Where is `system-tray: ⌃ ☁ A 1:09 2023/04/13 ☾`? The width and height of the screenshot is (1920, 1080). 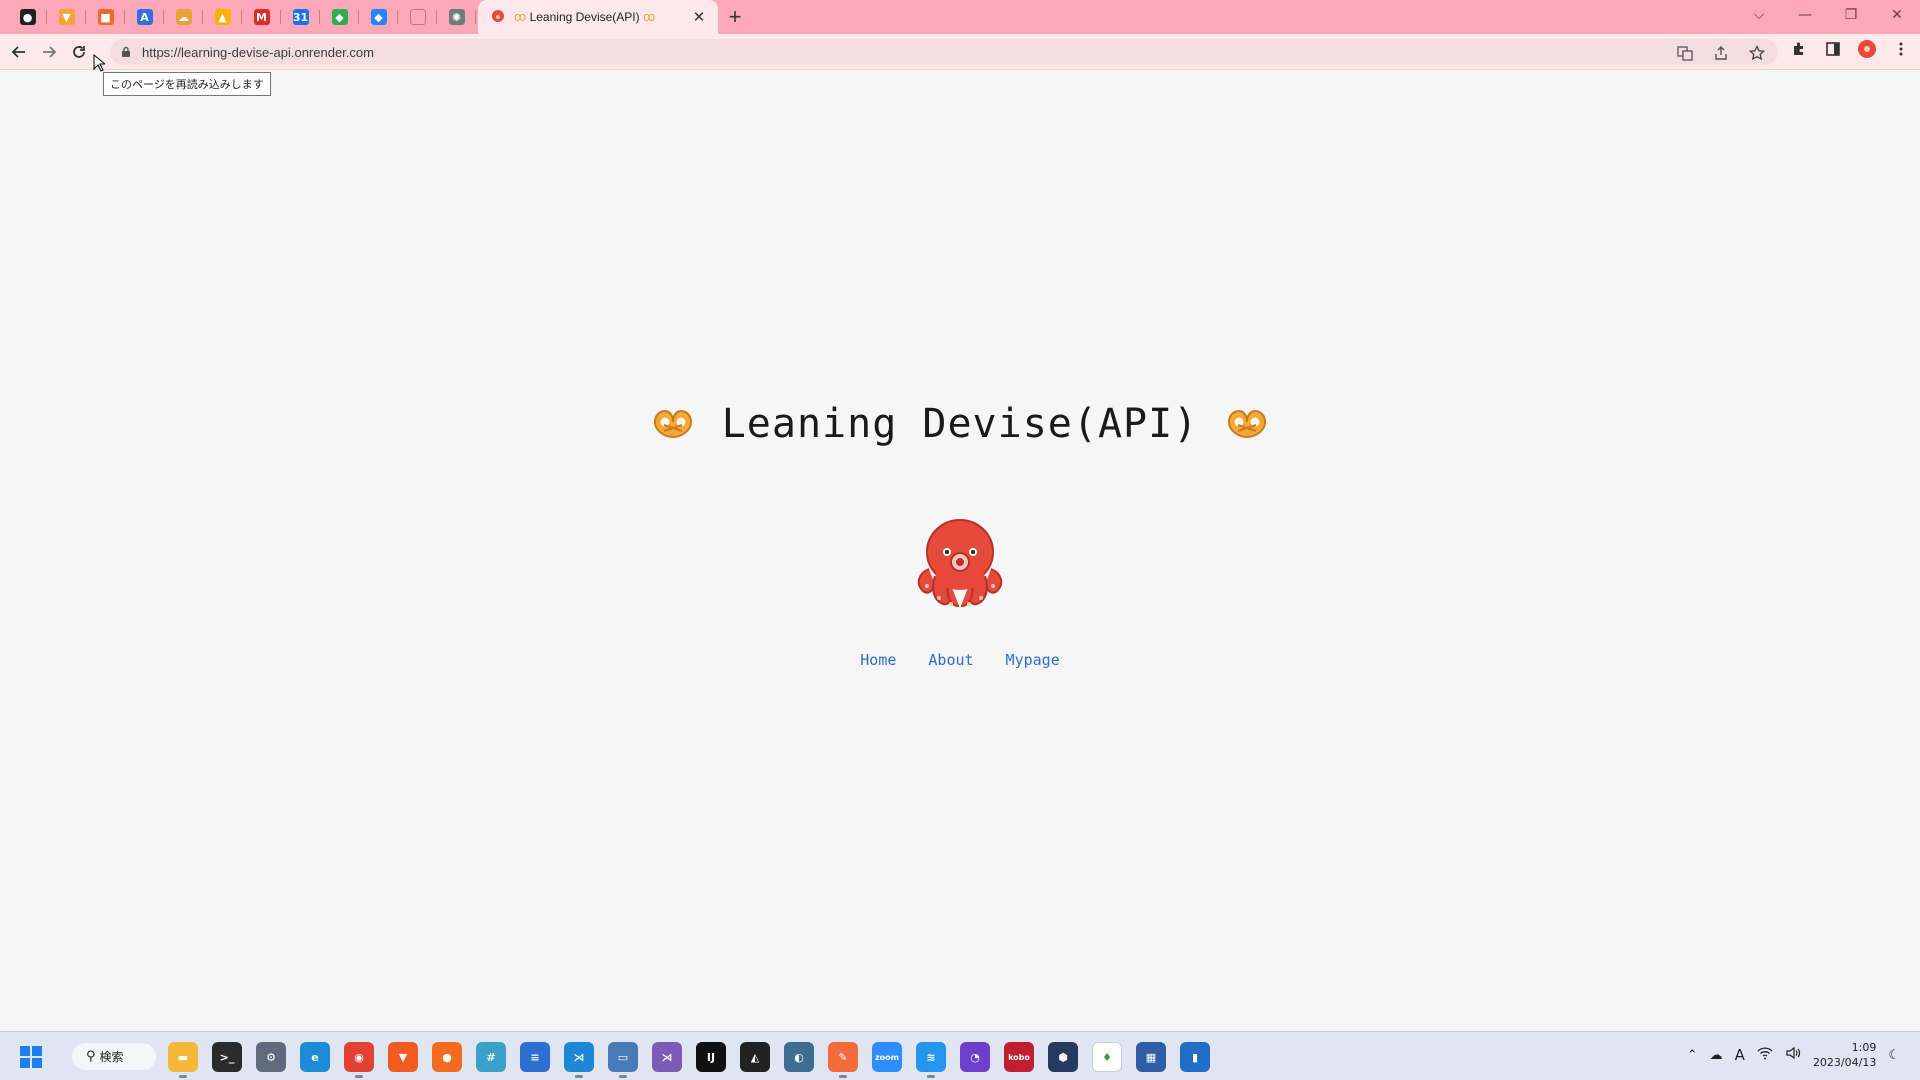
system-tray: ⌃ ☁ A 1:09 2023/04/13 ☾ is located at coordinates (1793, 1055).